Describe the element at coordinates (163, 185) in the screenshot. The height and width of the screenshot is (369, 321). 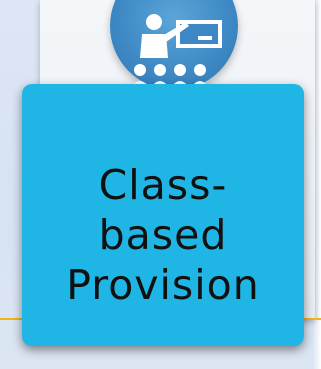
I see `card-label-line-1: Class-` at that location.